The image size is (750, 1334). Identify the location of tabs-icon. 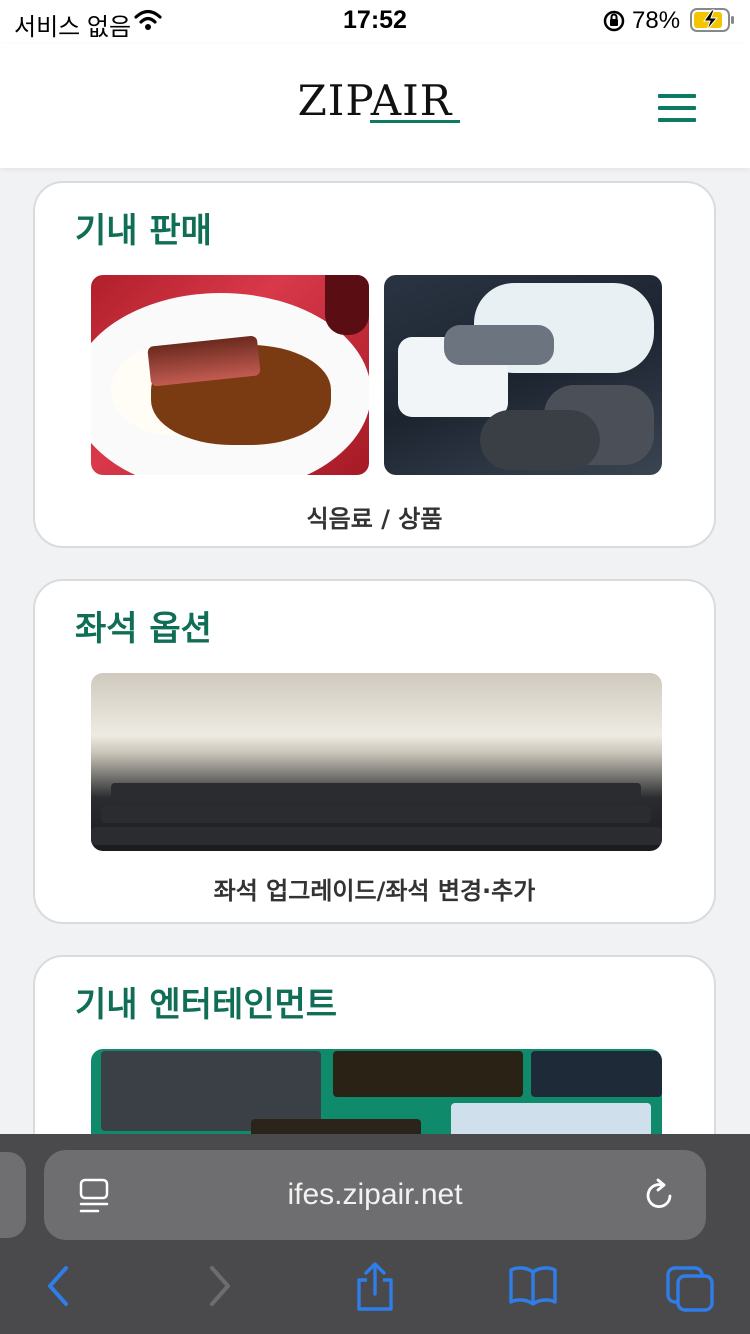
(690, 1291).